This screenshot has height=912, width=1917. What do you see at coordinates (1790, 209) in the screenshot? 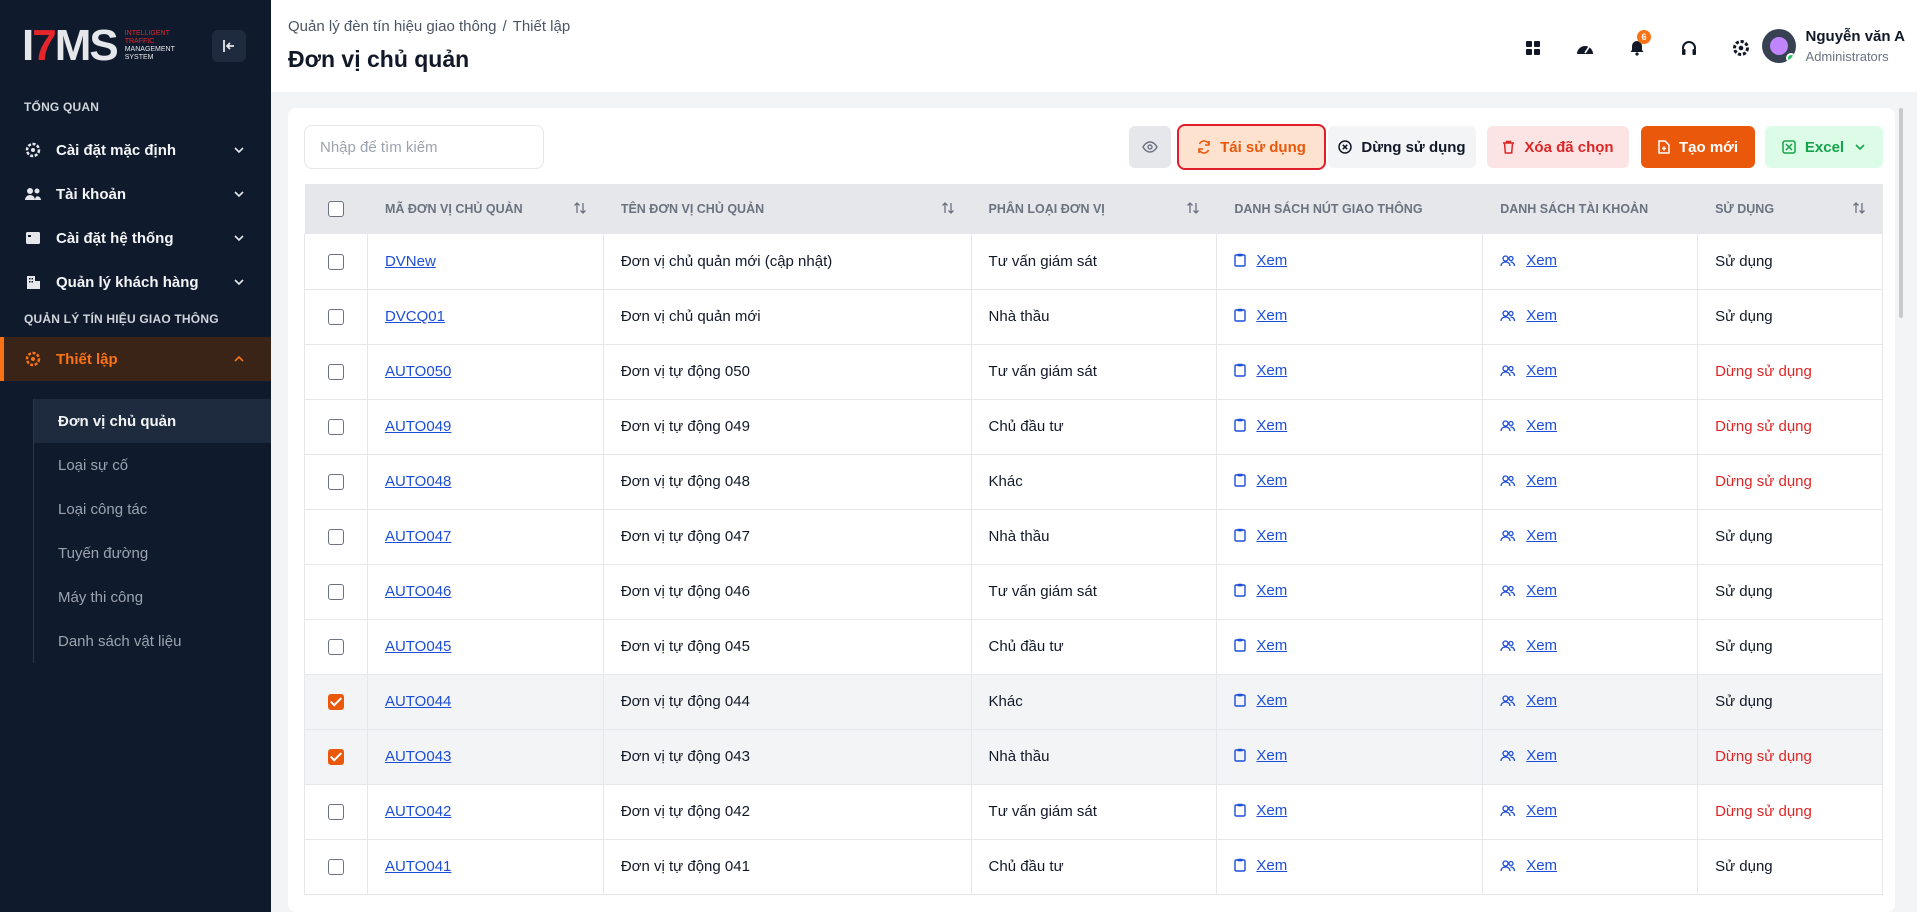
I see `column-header-status: SỬ DỤNG` at bounding box center [1790, 209].